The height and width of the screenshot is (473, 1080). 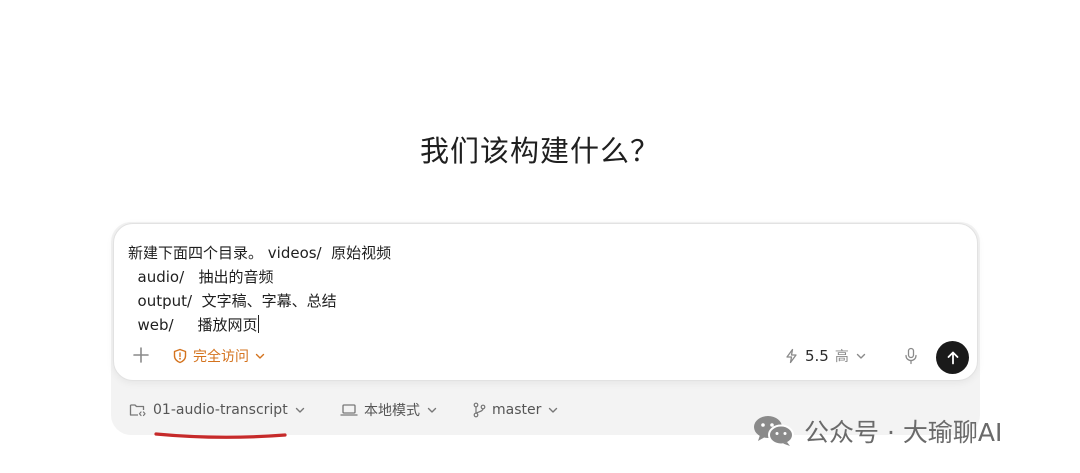 I want to click on model-version: 5.5, so click(x=817, y=356).